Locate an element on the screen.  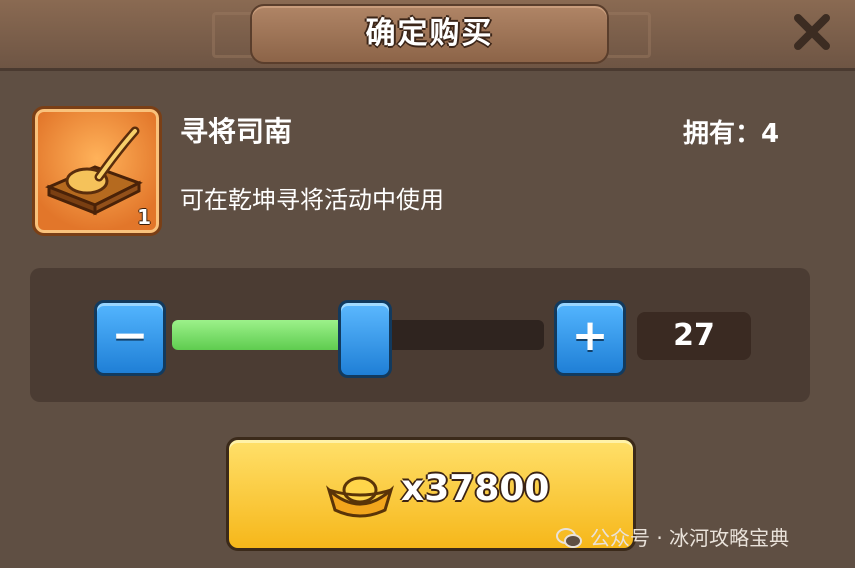
compass-spoon-icon: 1 is located at coordinates (97, 171).